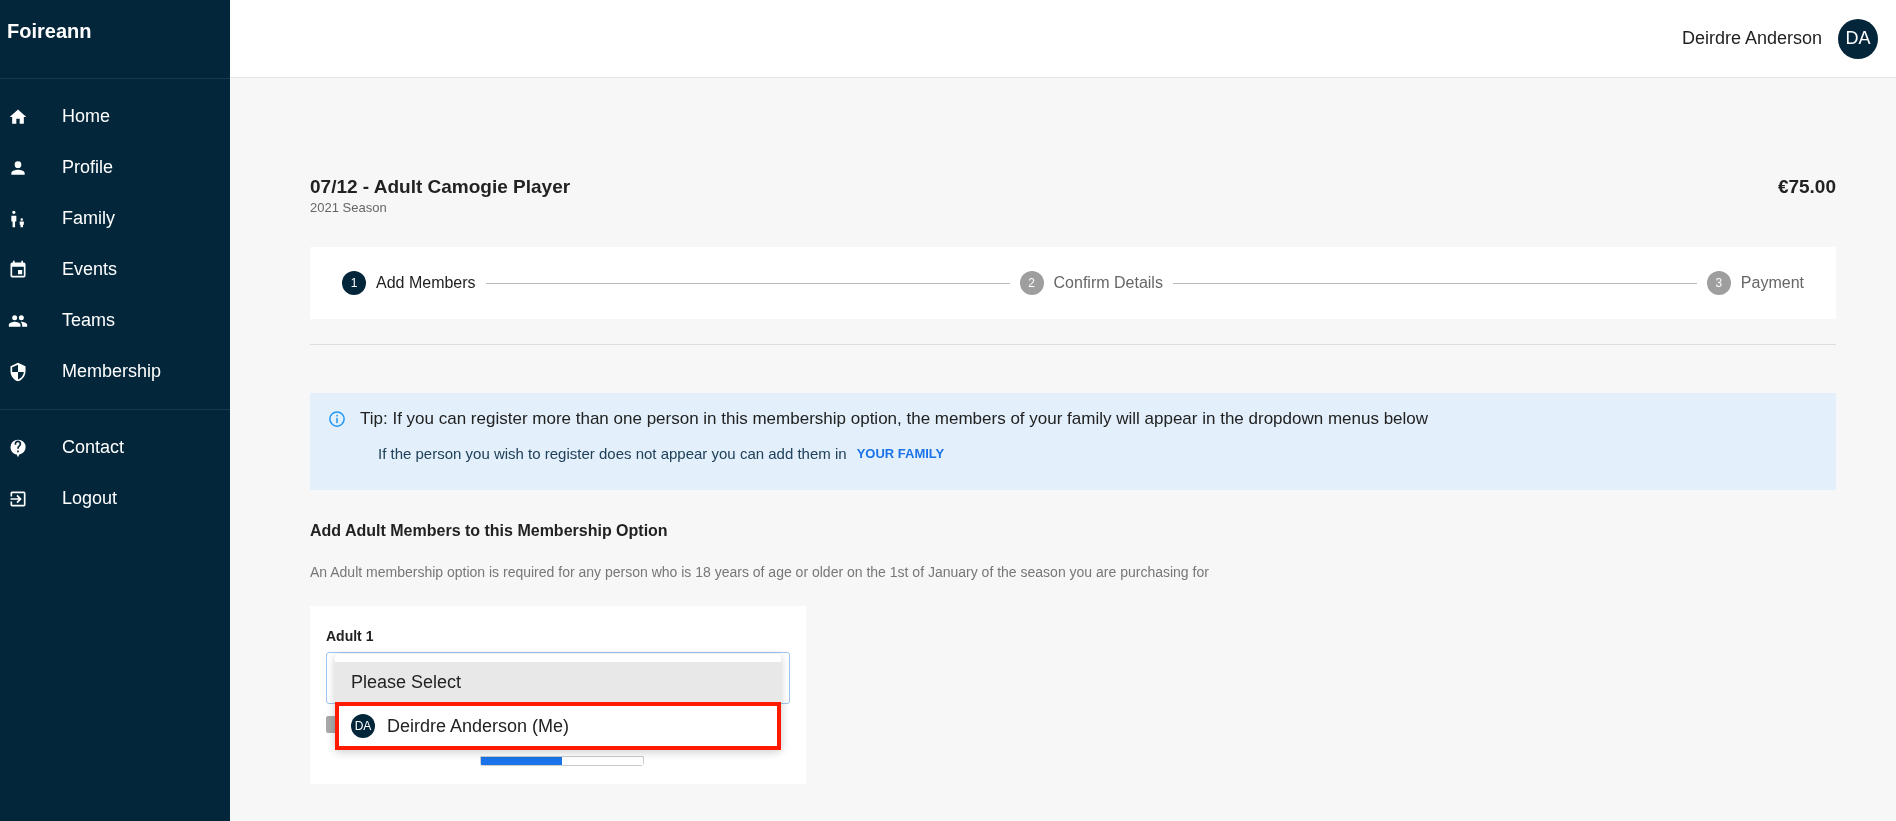 This screenshot has width=1896, height=821. I want to click on season-label: 2021 Season, so click(349, 207).